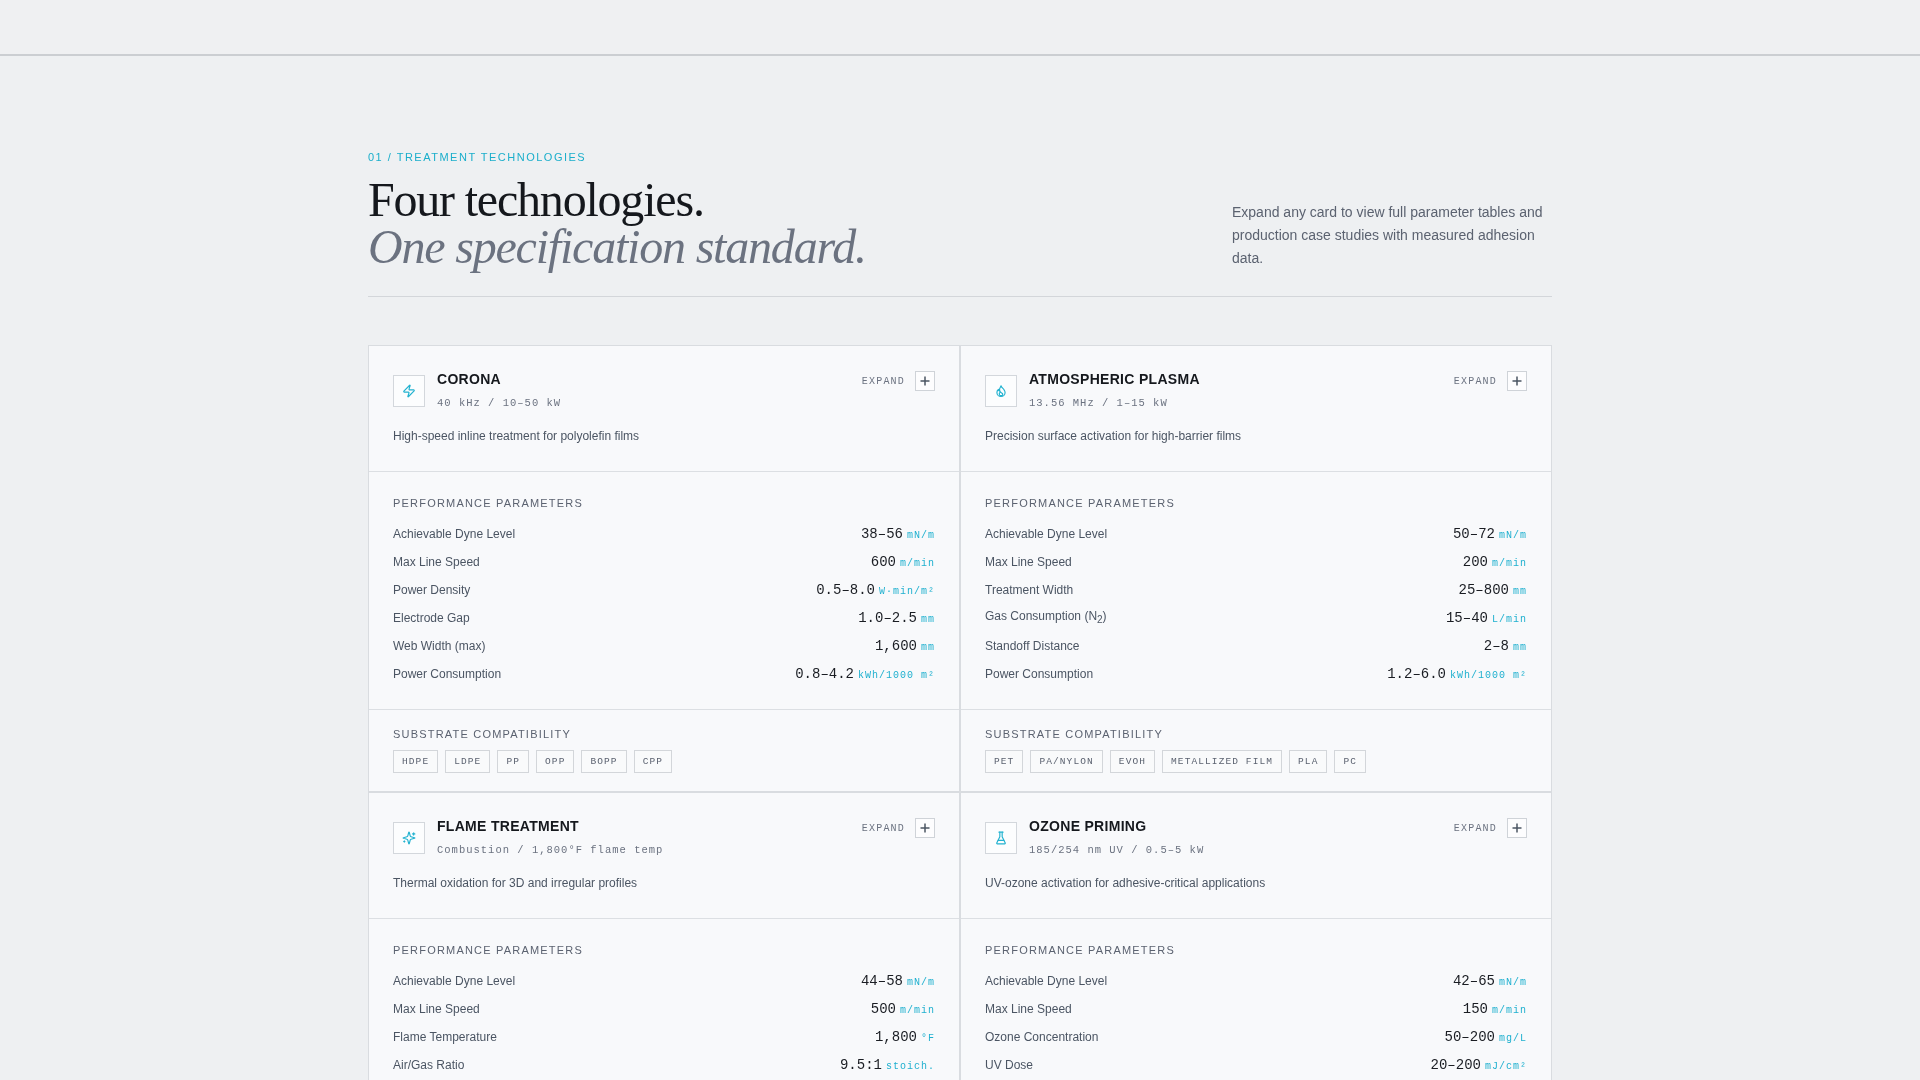 The image size is (1920, 1080). What do you see at coordinates (1513, 1039) in the screenshot?
I see `parameter-unit: mg/L` at bounding box center [1513, 1039].